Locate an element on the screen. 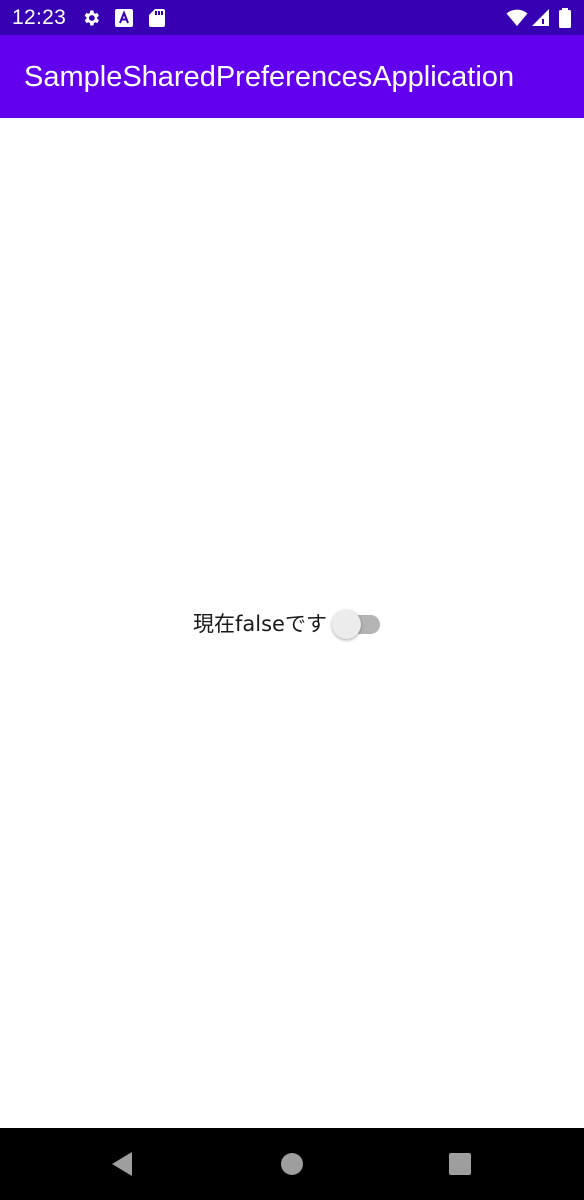  app-title: SampleSharedPreferencesApplication is located at coordinates (269, 77).